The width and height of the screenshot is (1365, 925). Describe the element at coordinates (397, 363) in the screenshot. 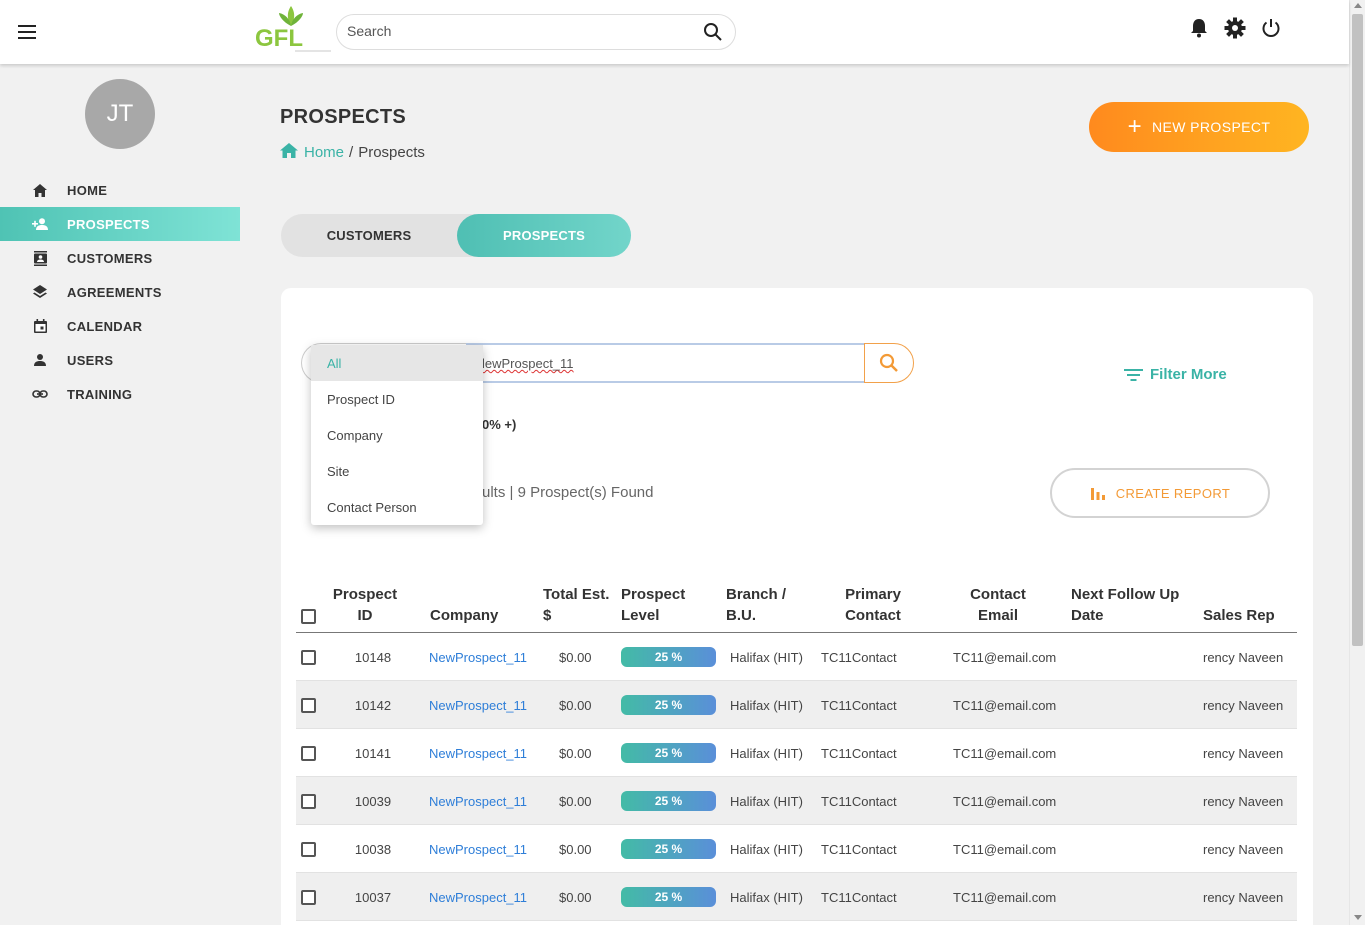

I see `dropdown-option-all: All` at that location.